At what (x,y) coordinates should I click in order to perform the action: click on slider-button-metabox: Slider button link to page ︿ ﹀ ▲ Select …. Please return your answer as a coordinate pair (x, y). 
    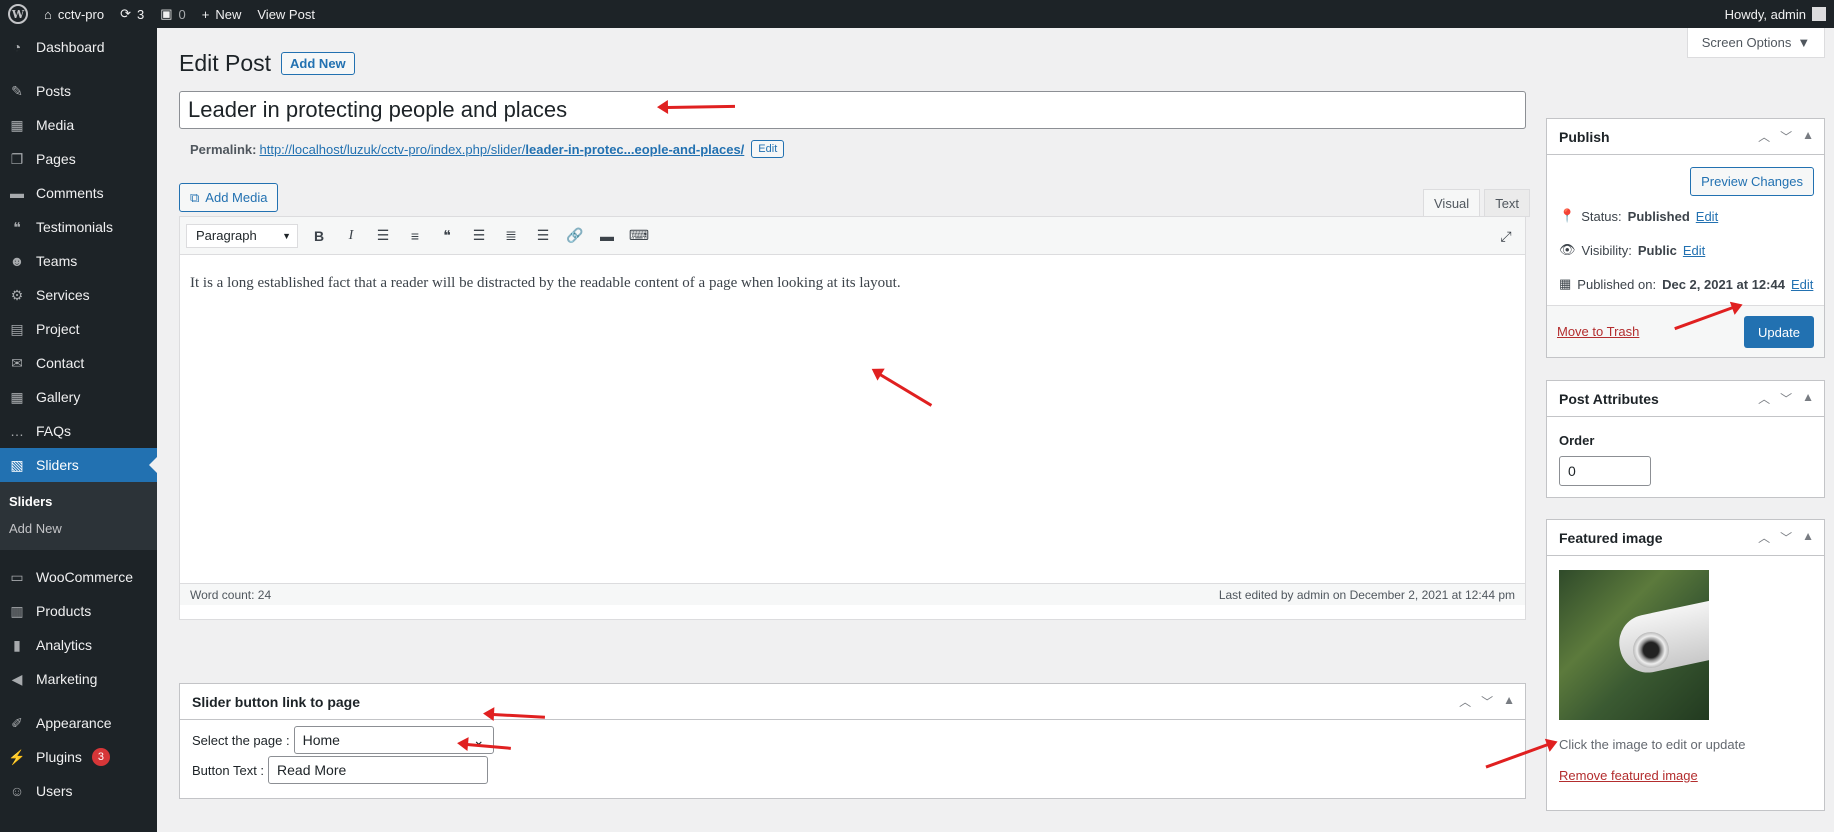
    Looking at the image, I should click on (852, 741).